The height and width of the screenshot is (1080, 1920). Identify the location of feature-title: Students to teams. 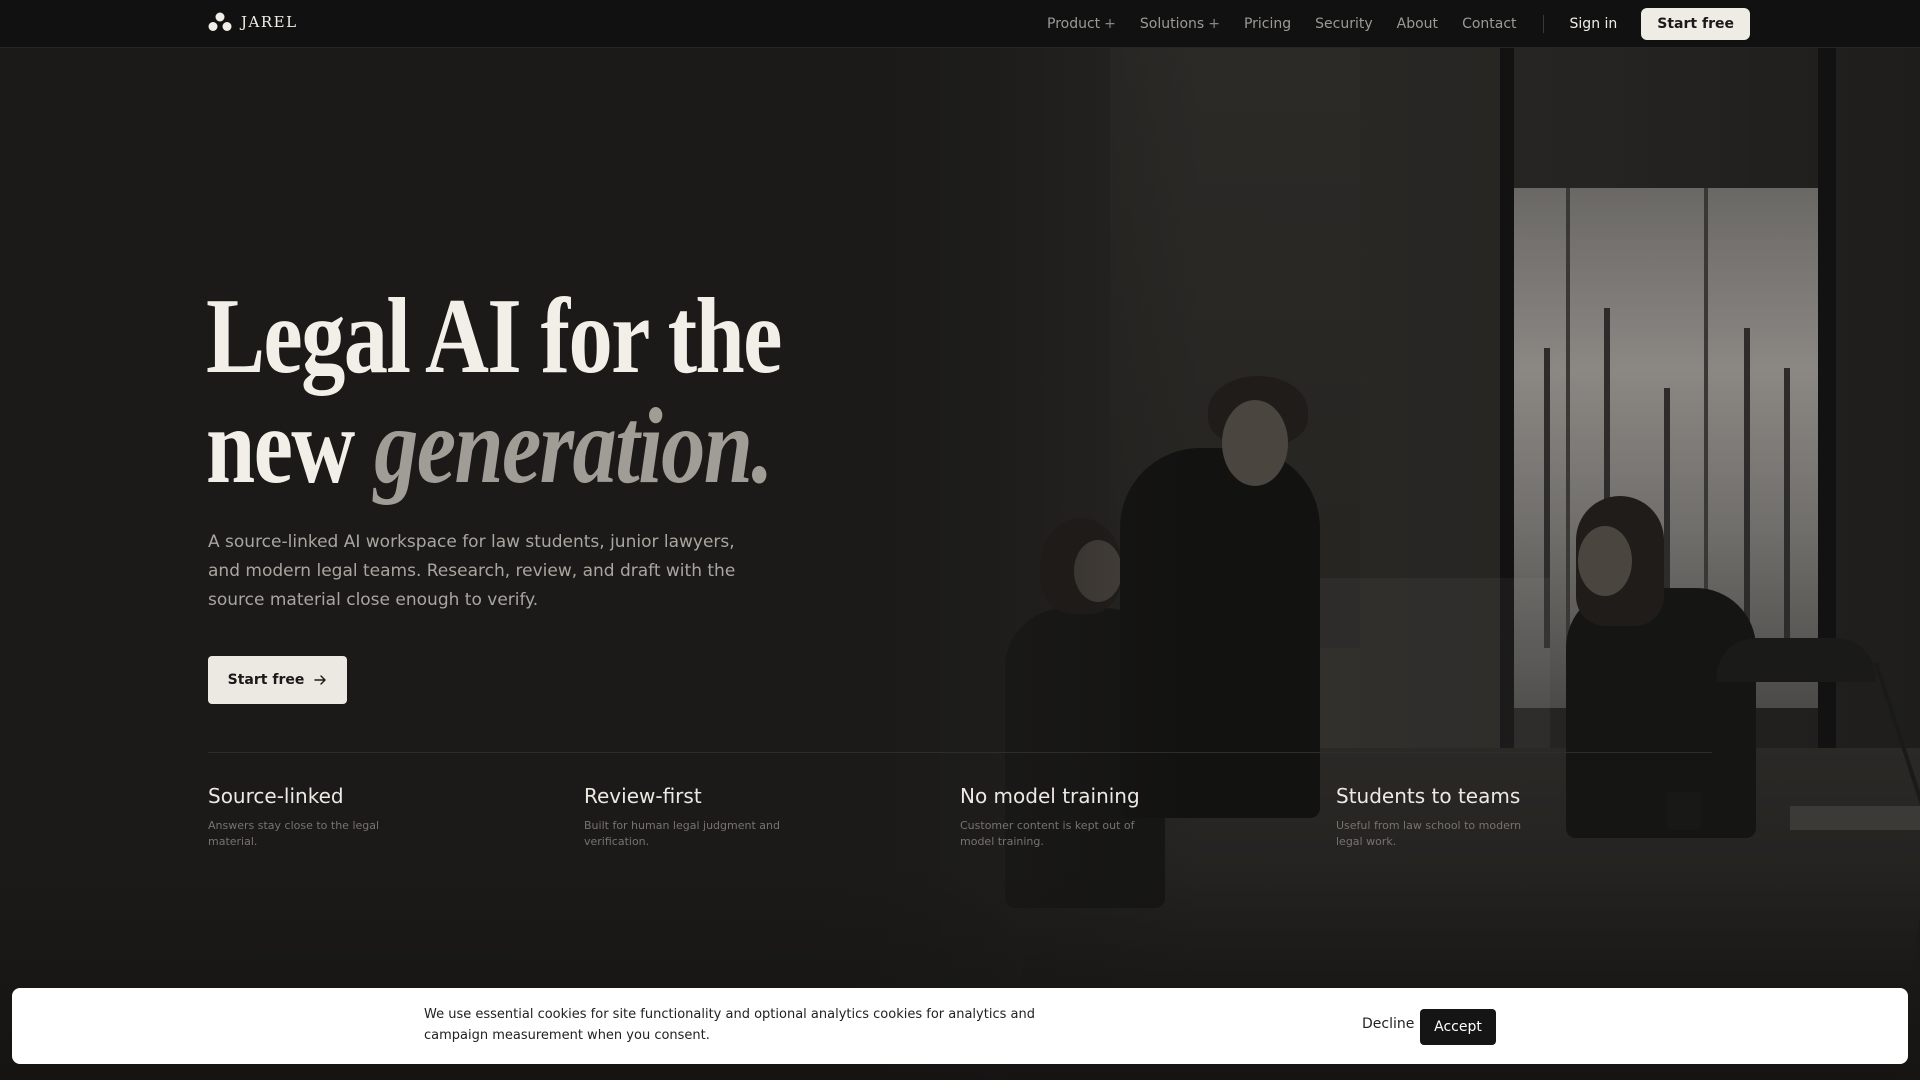
(1428, 796).